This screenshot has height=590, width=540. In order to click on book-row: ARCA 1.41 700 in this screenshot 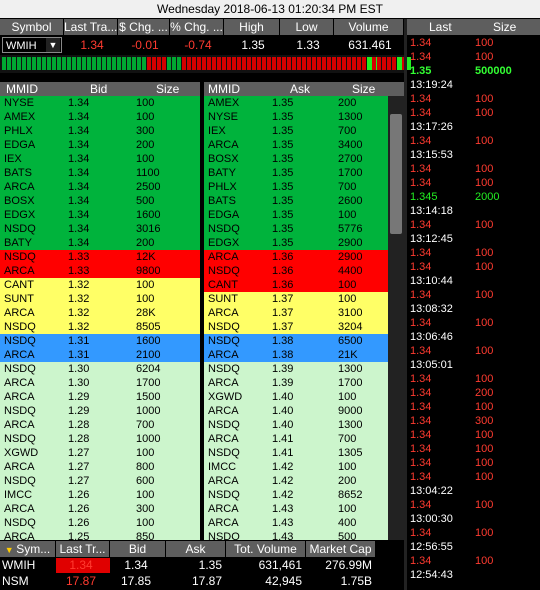, I will do `click(296, 439)`.